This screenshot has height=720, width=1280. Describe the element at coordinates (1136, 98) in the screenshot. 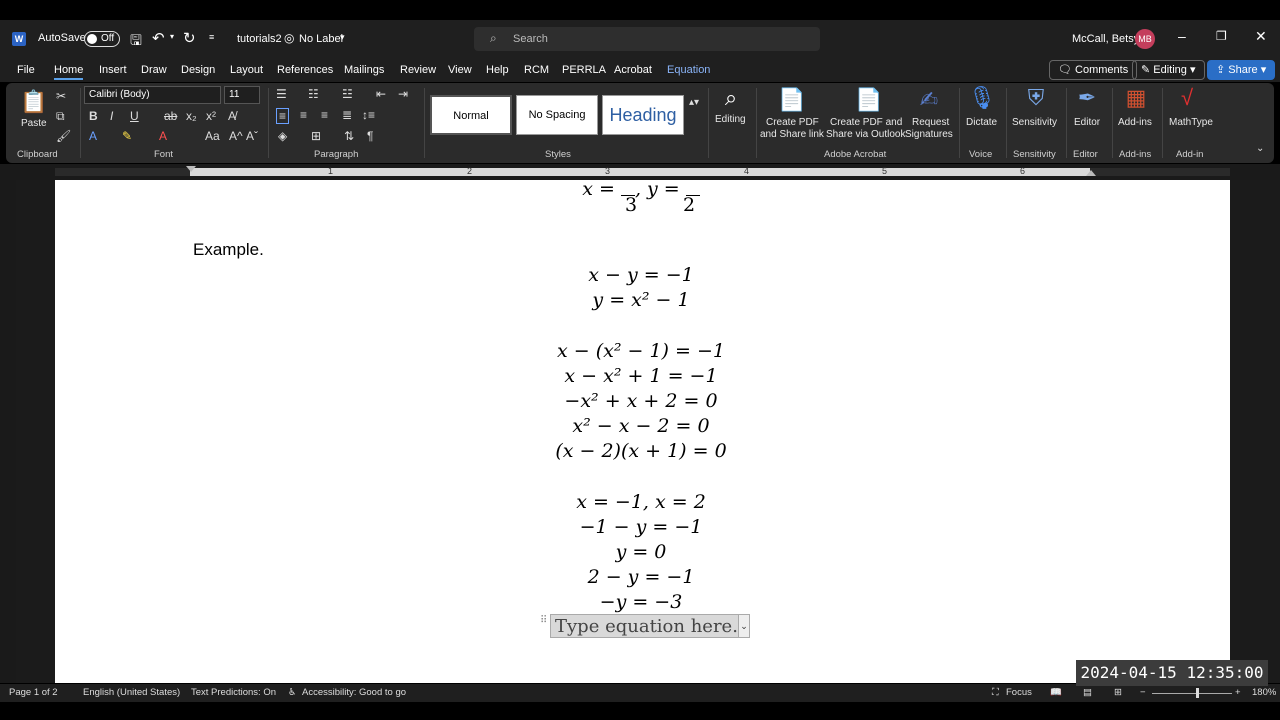

I see `addins-icon: ▦` at that location.